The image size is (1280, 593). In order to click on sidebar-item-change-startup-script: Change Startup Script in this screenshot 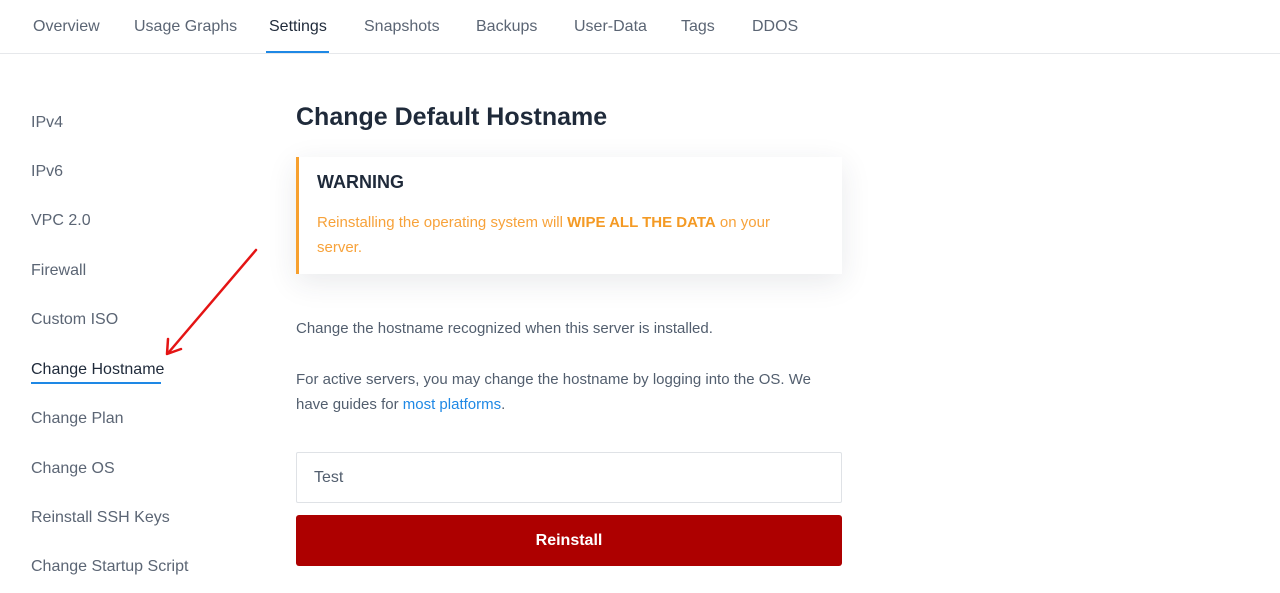, I will do `click(109, 567)`.